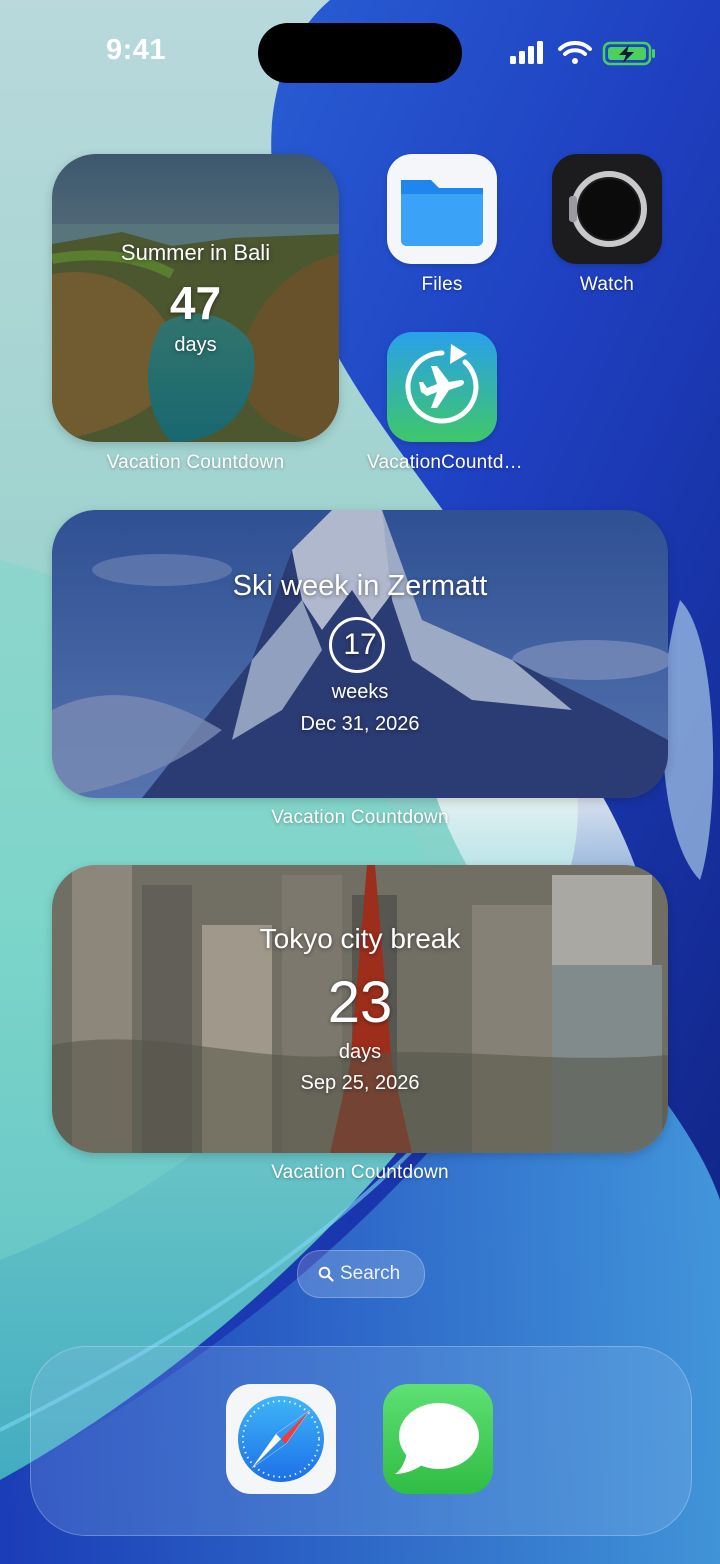 This screenshot has width=720, height=1564. I want to click on speech-bubble-icon, so click(437, 1438).